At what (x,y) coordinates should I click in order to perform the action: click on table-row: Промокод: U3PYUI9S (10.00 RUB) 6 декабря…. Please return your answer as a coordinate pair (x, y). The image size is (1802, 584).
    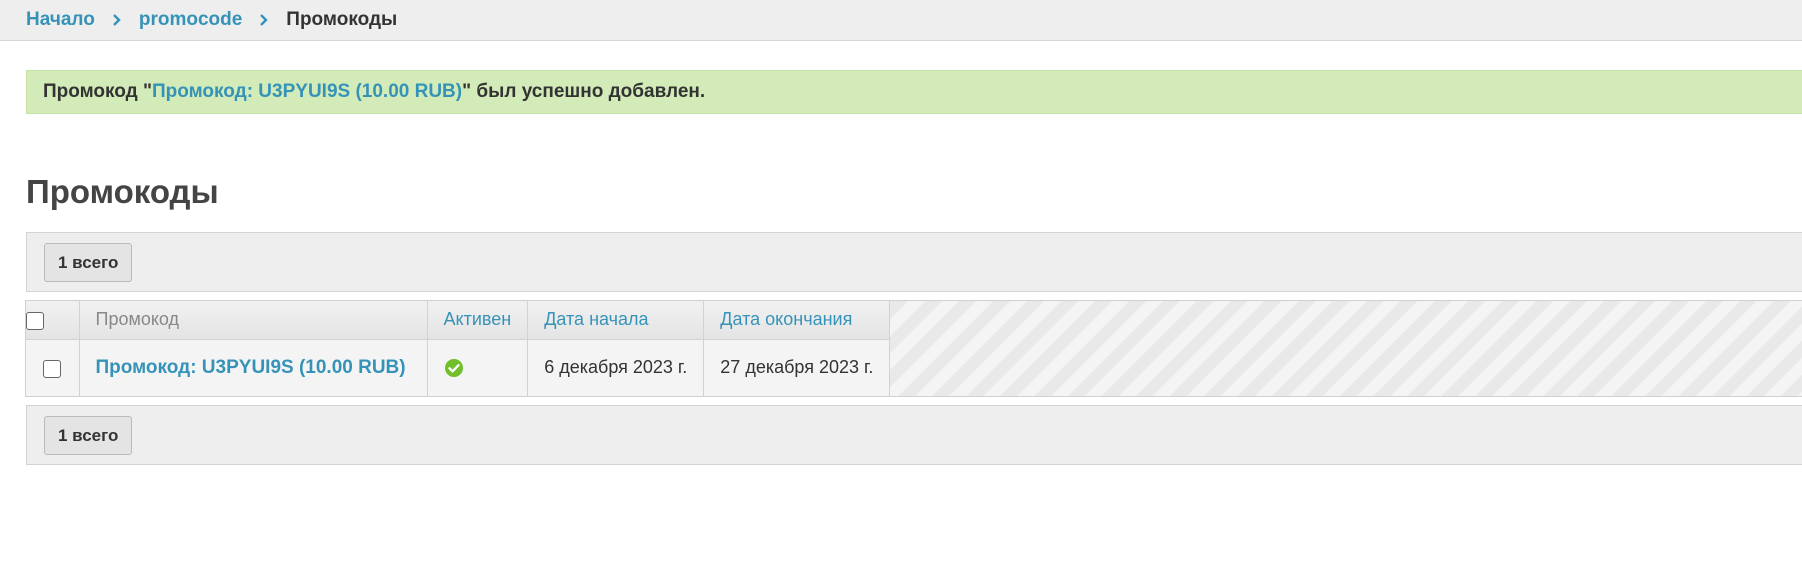
    Looking at the image, I should click on (458, 367).